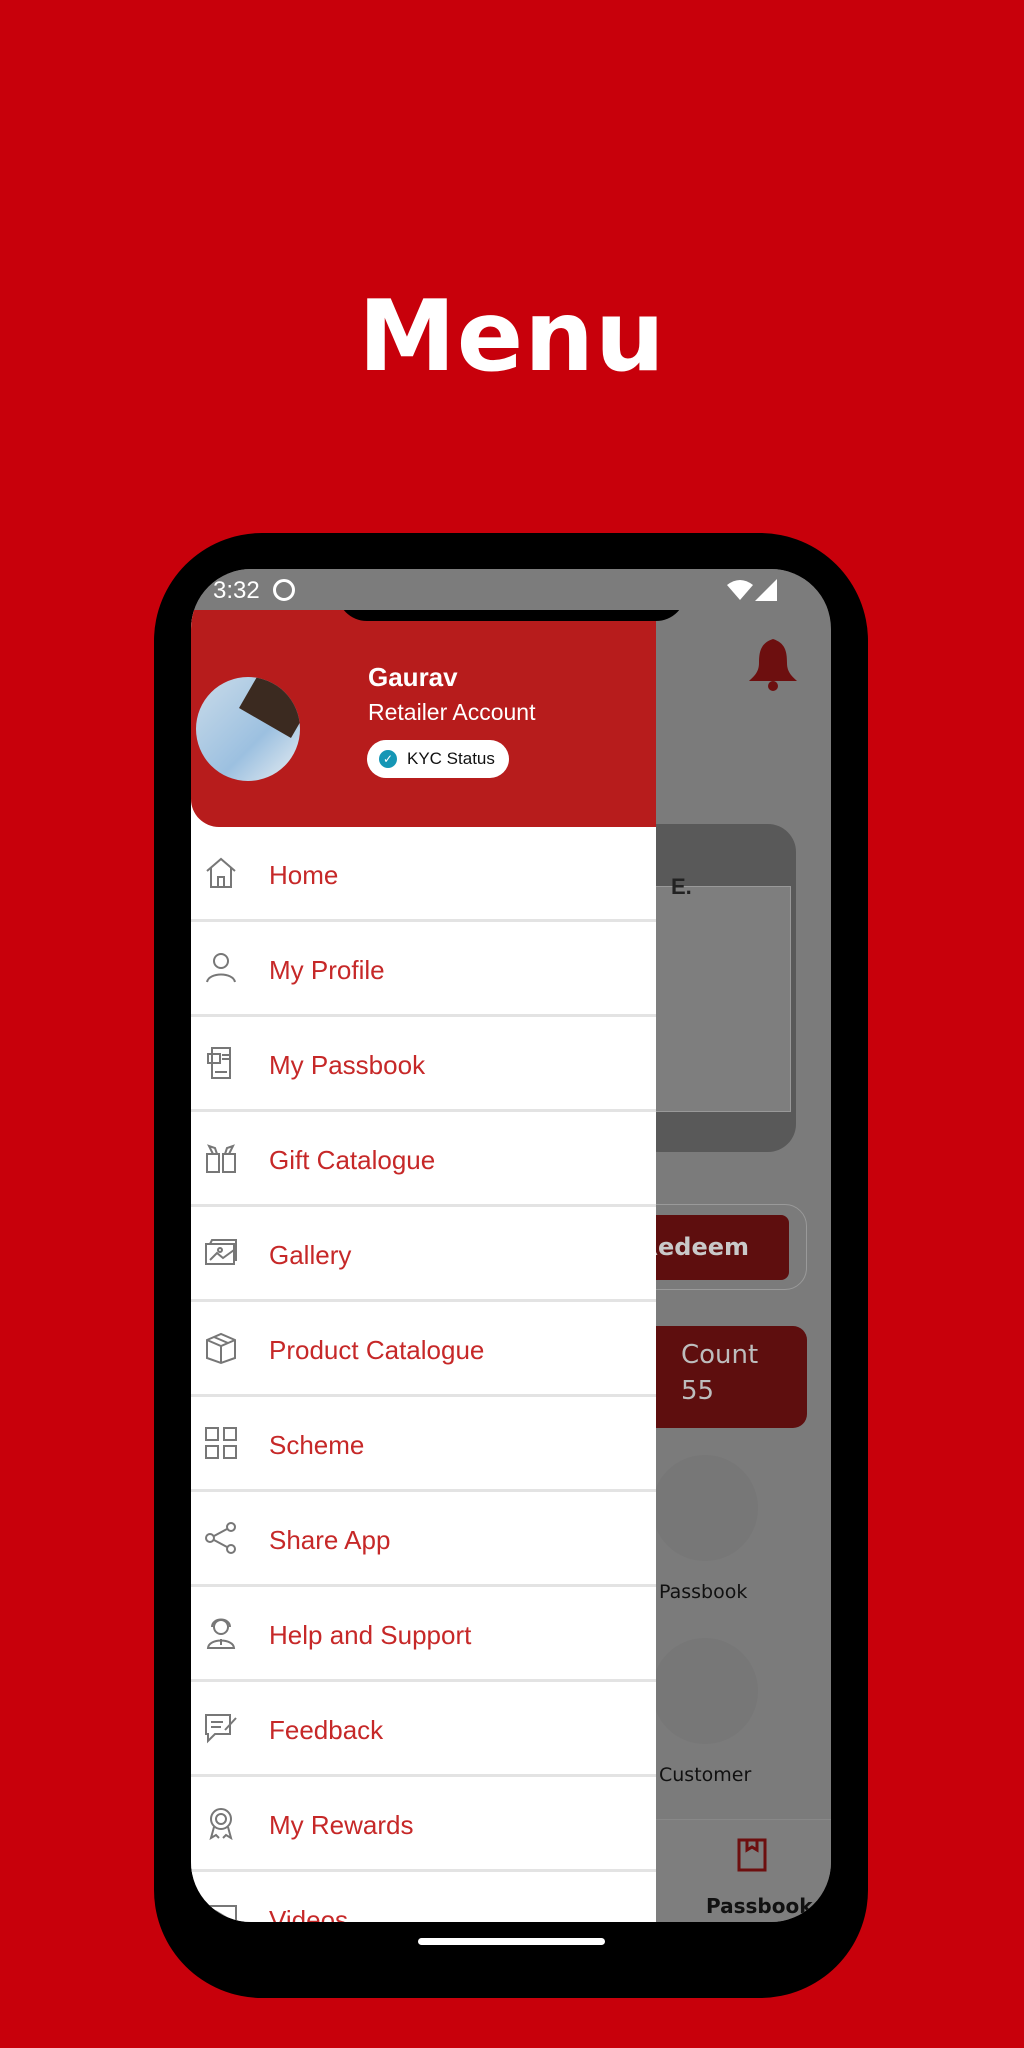 This screenshot has width=1024, height=2048. Describe the element at coordinates (236, 590) in the screenshot. I see `status-time: 3:32` at that location.